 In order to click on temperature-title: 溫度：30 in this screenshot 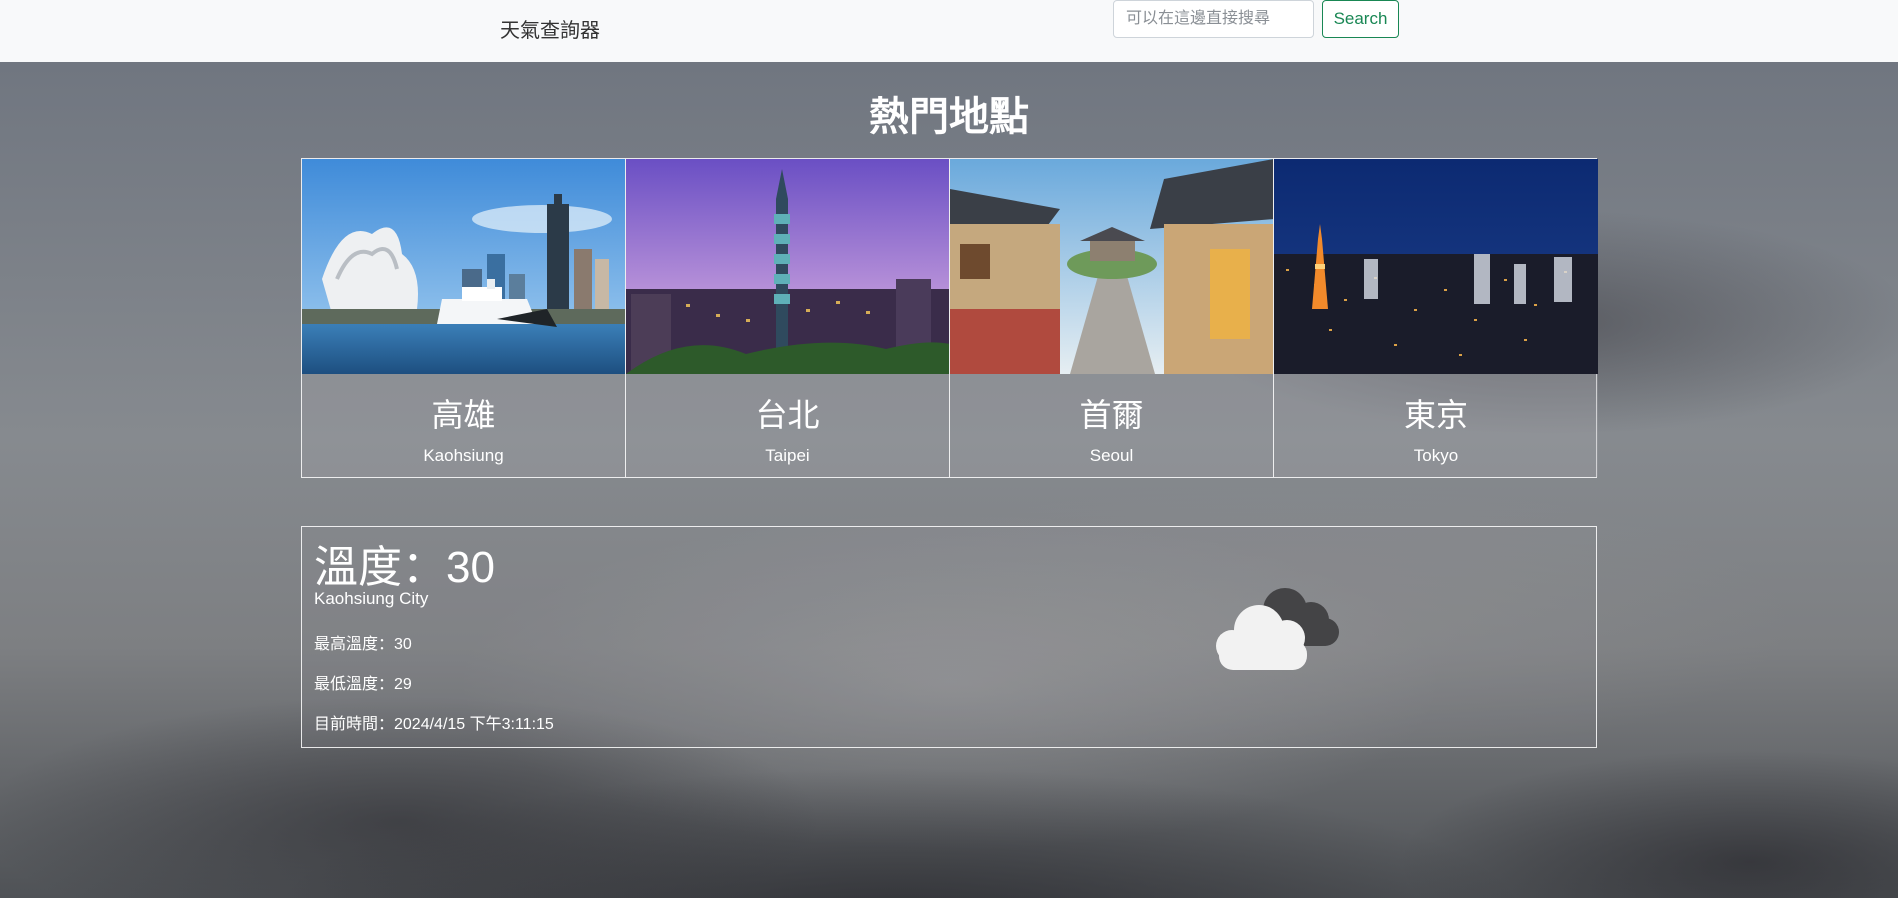, I will do `click(404, 567)`.